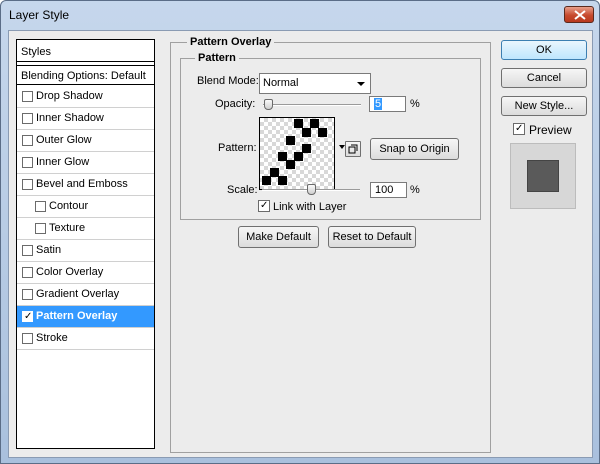  What do you see at coordinates (312, 105) in the screenshot?
I see `opacity-slider-track` at bounding box center [312, 105].